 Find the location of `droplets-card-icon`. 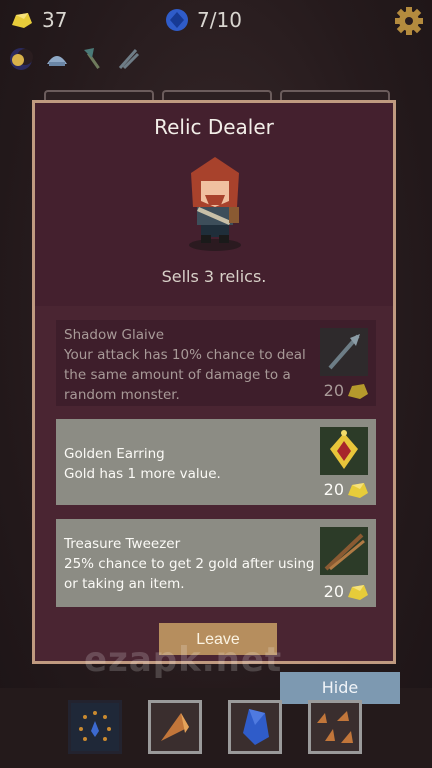

droplets-card-icon is located at coordinates (95, 726).